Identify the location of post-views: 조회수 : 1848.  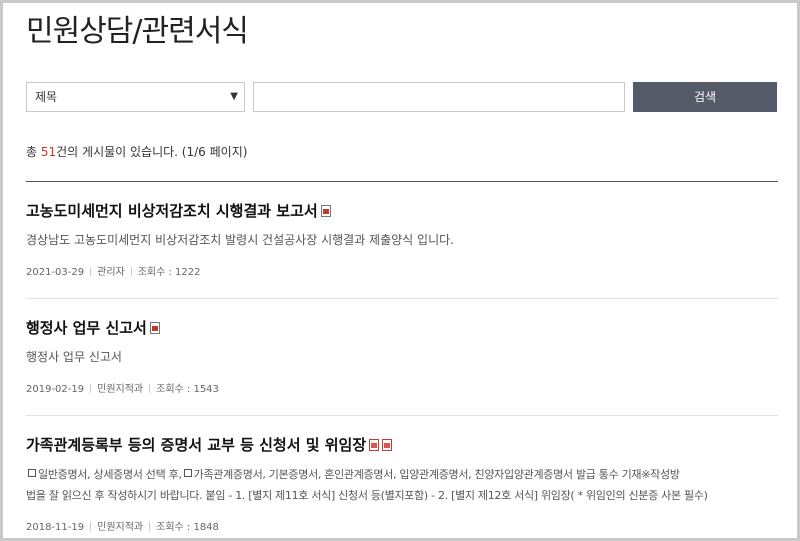
(187, 527).